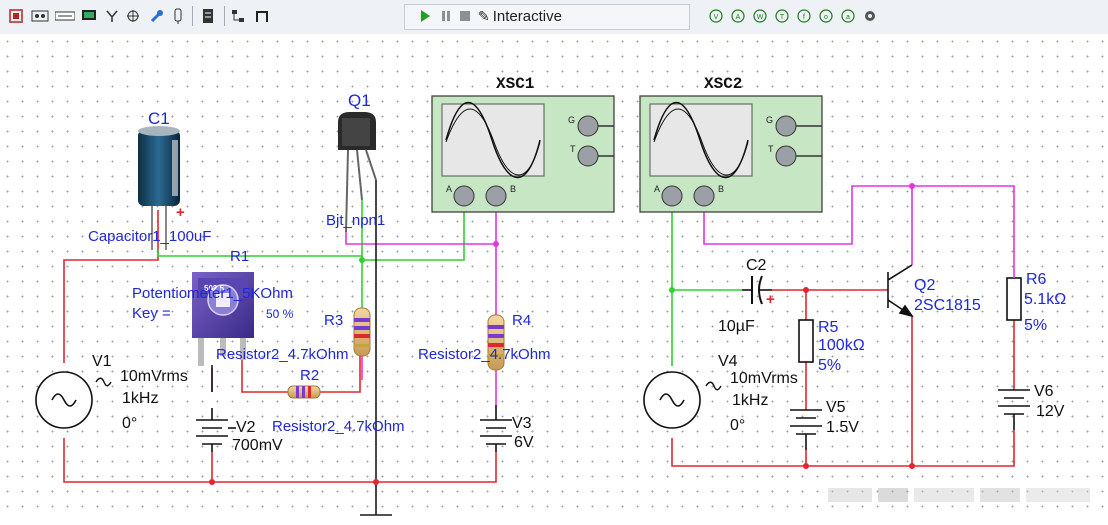 This screenshot has width=1108, height=525. What do you see at coordinates (721, 189) in the screenshot?
I see `xsc2-b-label: B` at bounding box center [721, 189].